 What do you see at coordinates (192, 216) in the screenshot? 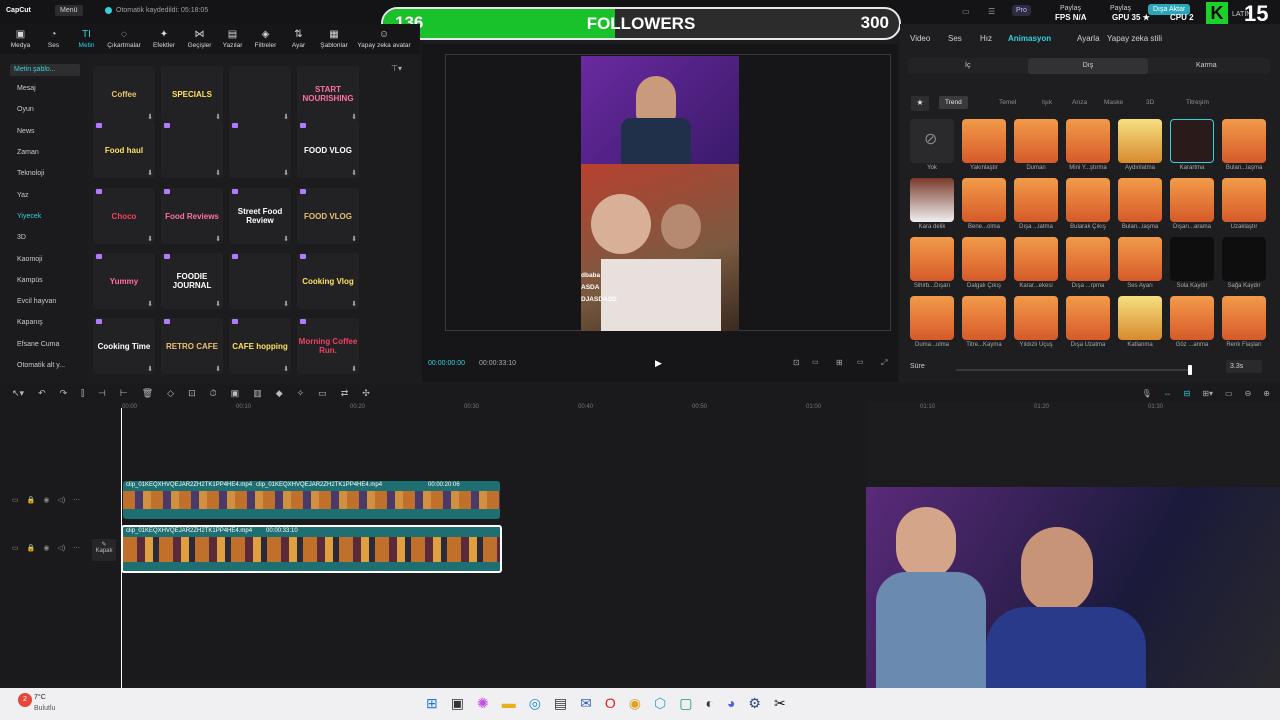
I see `text-template-tile: Food Reviews ⬇` at bounding box center [192, 216].